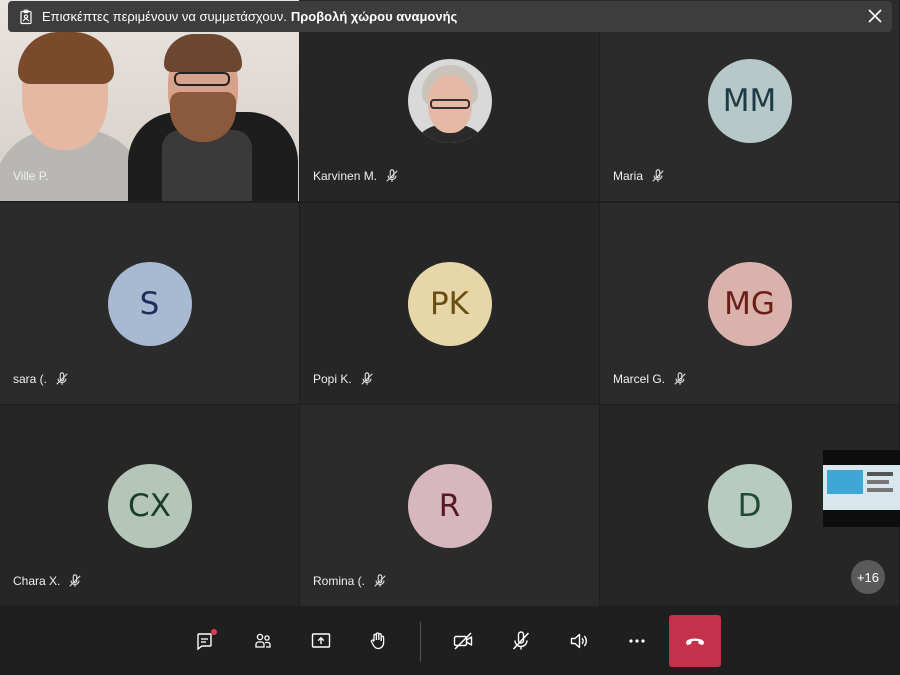 Image resolution: width=900 pixels, height=675 pixels. I want to click on participant-name: Maria, so click(628, 176).